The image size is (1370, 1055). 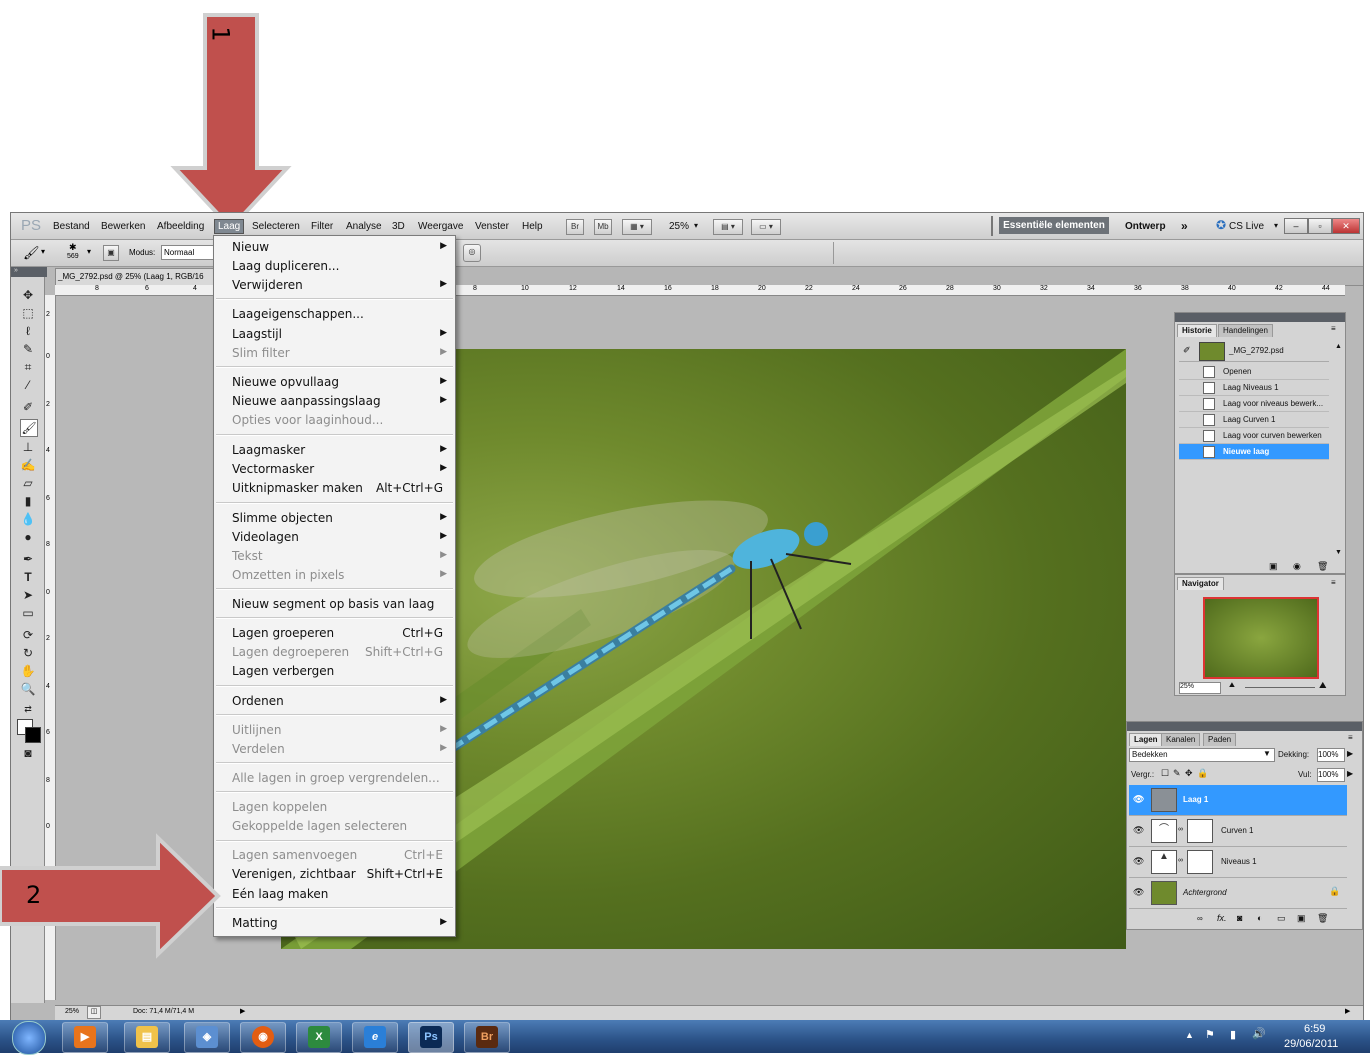 I want to click on document-tab: _MG_2792.psd @ 25% (Laag 1, RGB/16, so click(x=142, y=277).